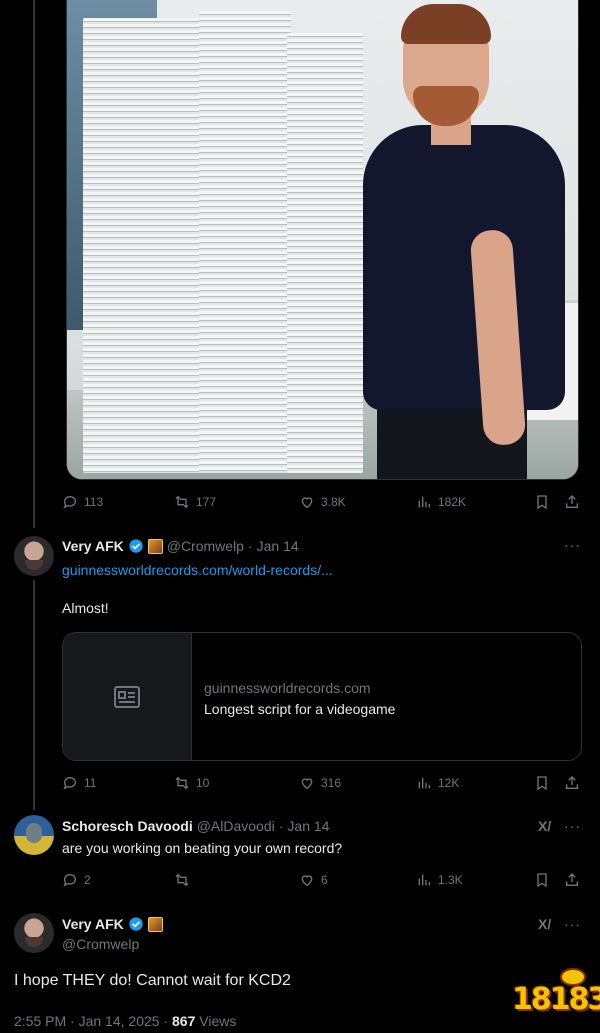 This screenshot has height=1033, width=600. Describe the element at coordinates (556, 999) in the screenshot. I see `watermark-text: 18183` at that location.